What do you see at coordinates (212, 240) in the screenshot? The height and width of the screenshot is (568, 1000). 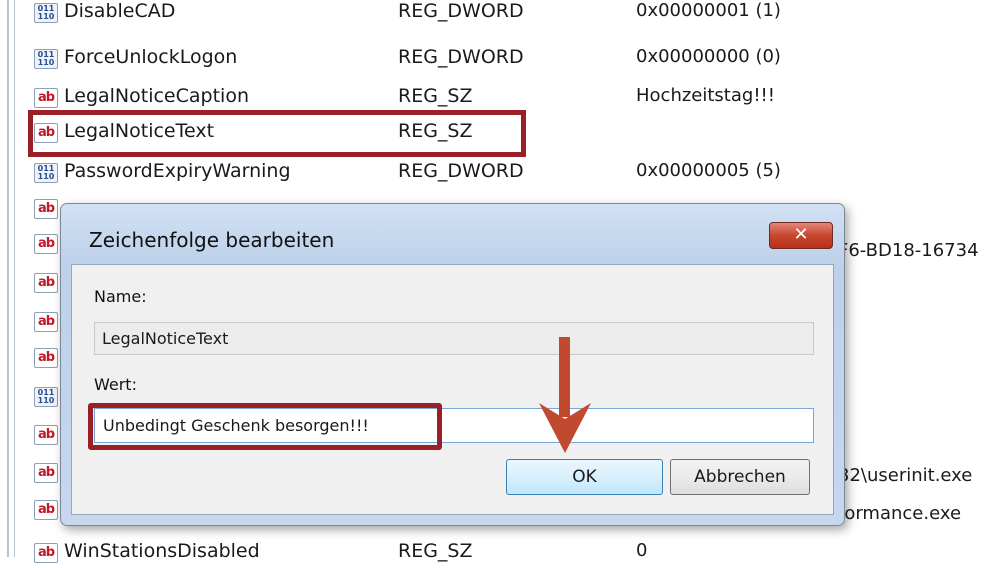 I see `dialog-title: Zeichenfolge bearbeiten` at bounding box center [212, 240].